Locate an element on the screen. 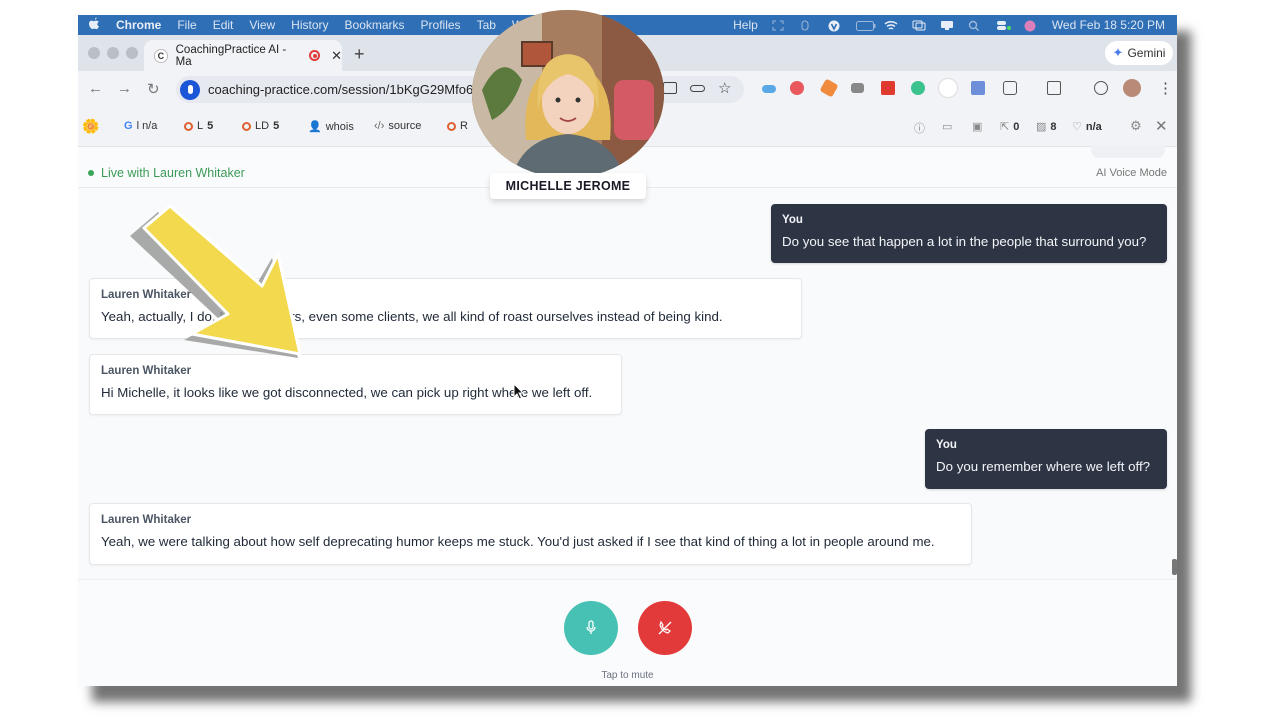 This screenshot has height=720, width=1280. minimize-window-button is located at coordinates (113, 53).